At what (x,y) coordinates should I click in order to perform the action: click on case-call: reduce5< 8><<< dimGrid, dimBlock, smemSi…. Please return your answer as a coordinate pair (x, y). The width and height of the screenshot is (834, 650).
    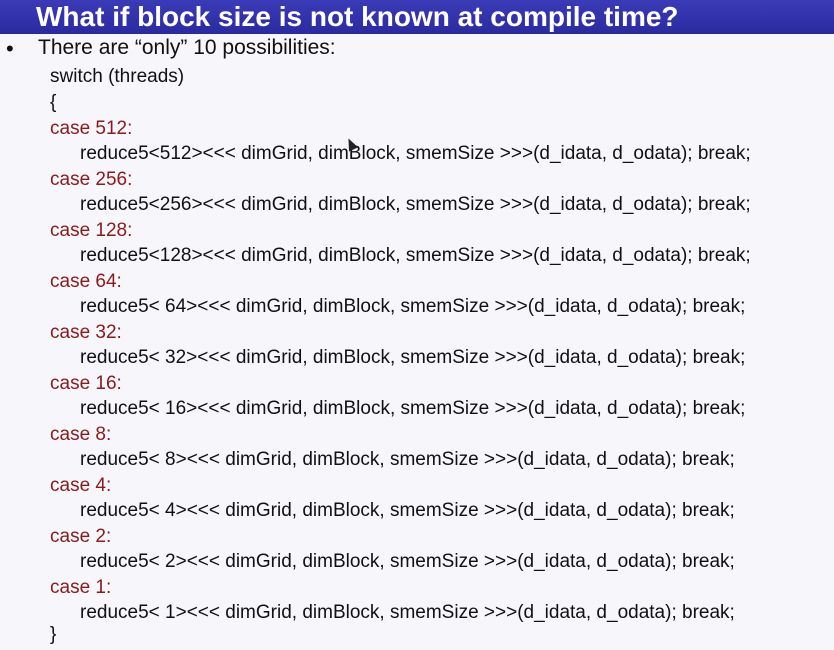
    Looking at the image, I should click on (407, 459).